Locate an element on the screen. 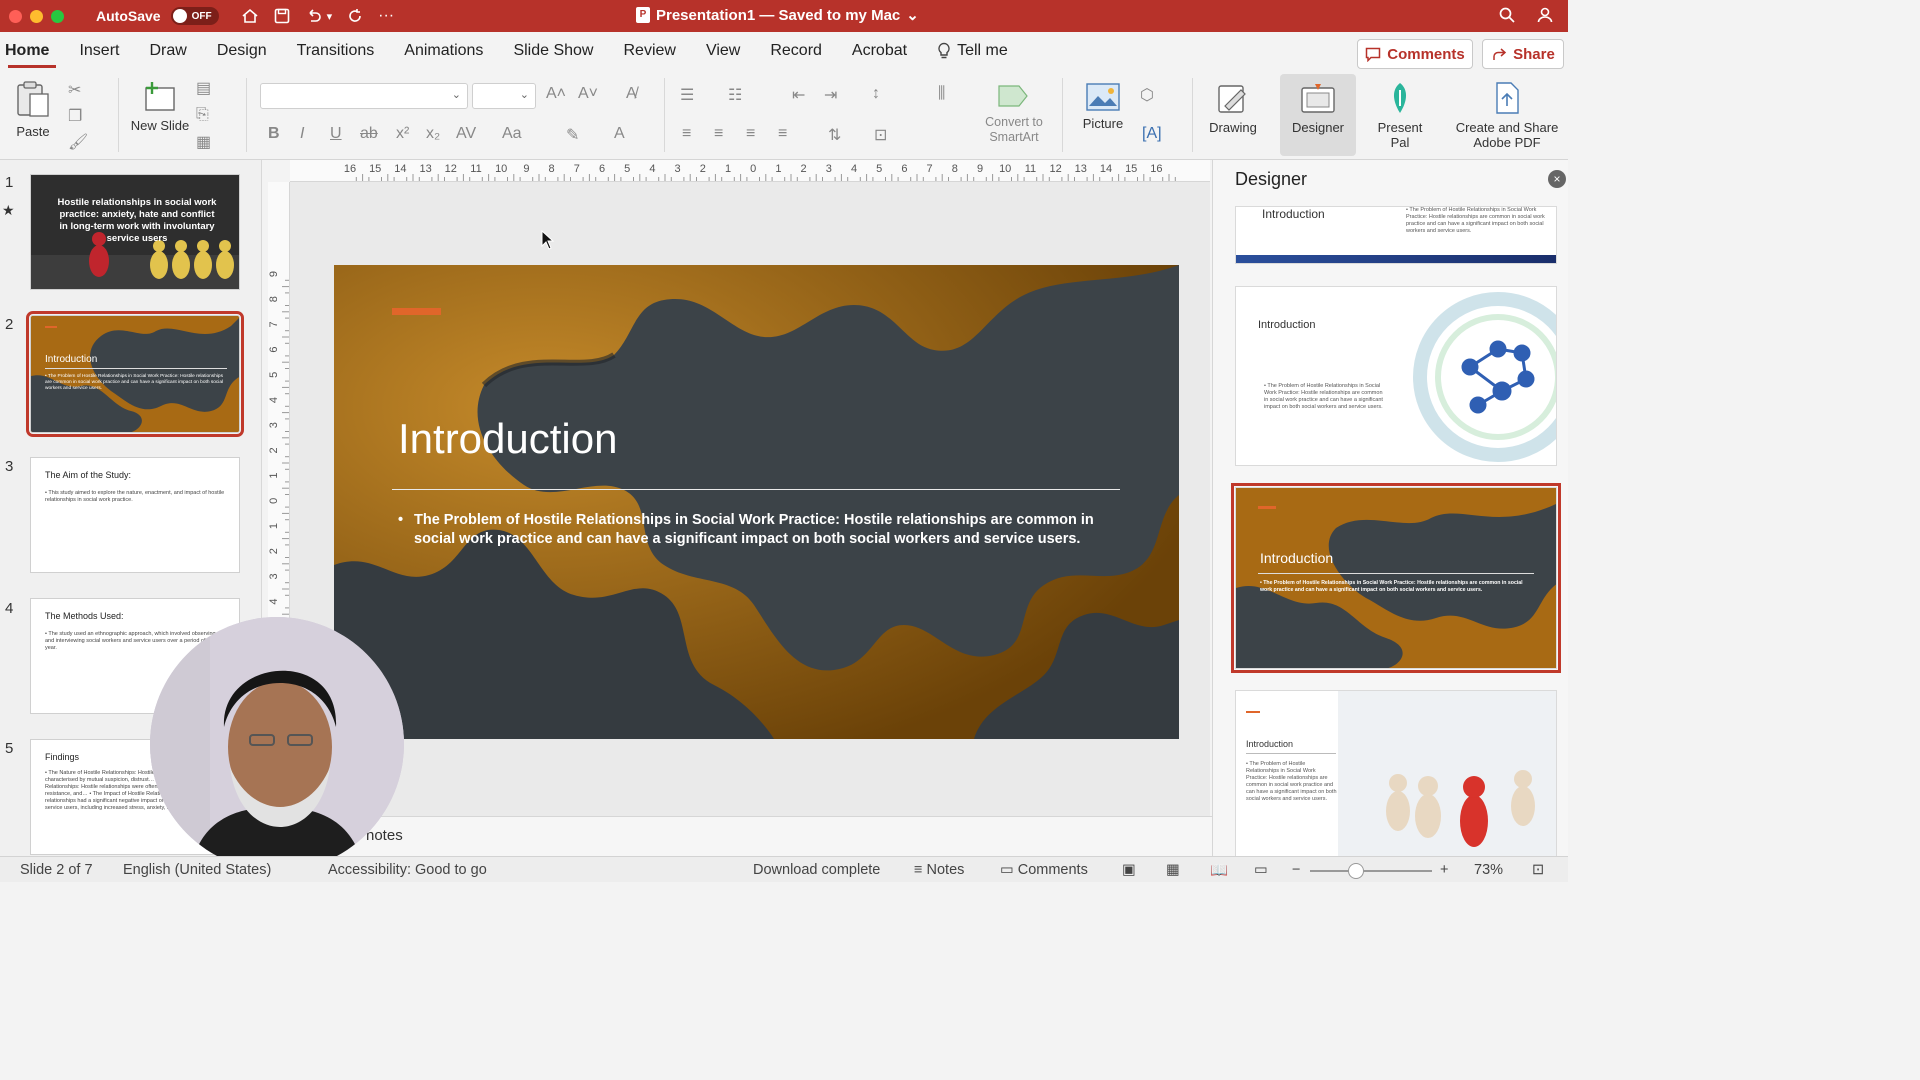 This screenshot has height=1080, width=1920. slide-position: Slide 2 of 7 is located at coordinates (56, 870).